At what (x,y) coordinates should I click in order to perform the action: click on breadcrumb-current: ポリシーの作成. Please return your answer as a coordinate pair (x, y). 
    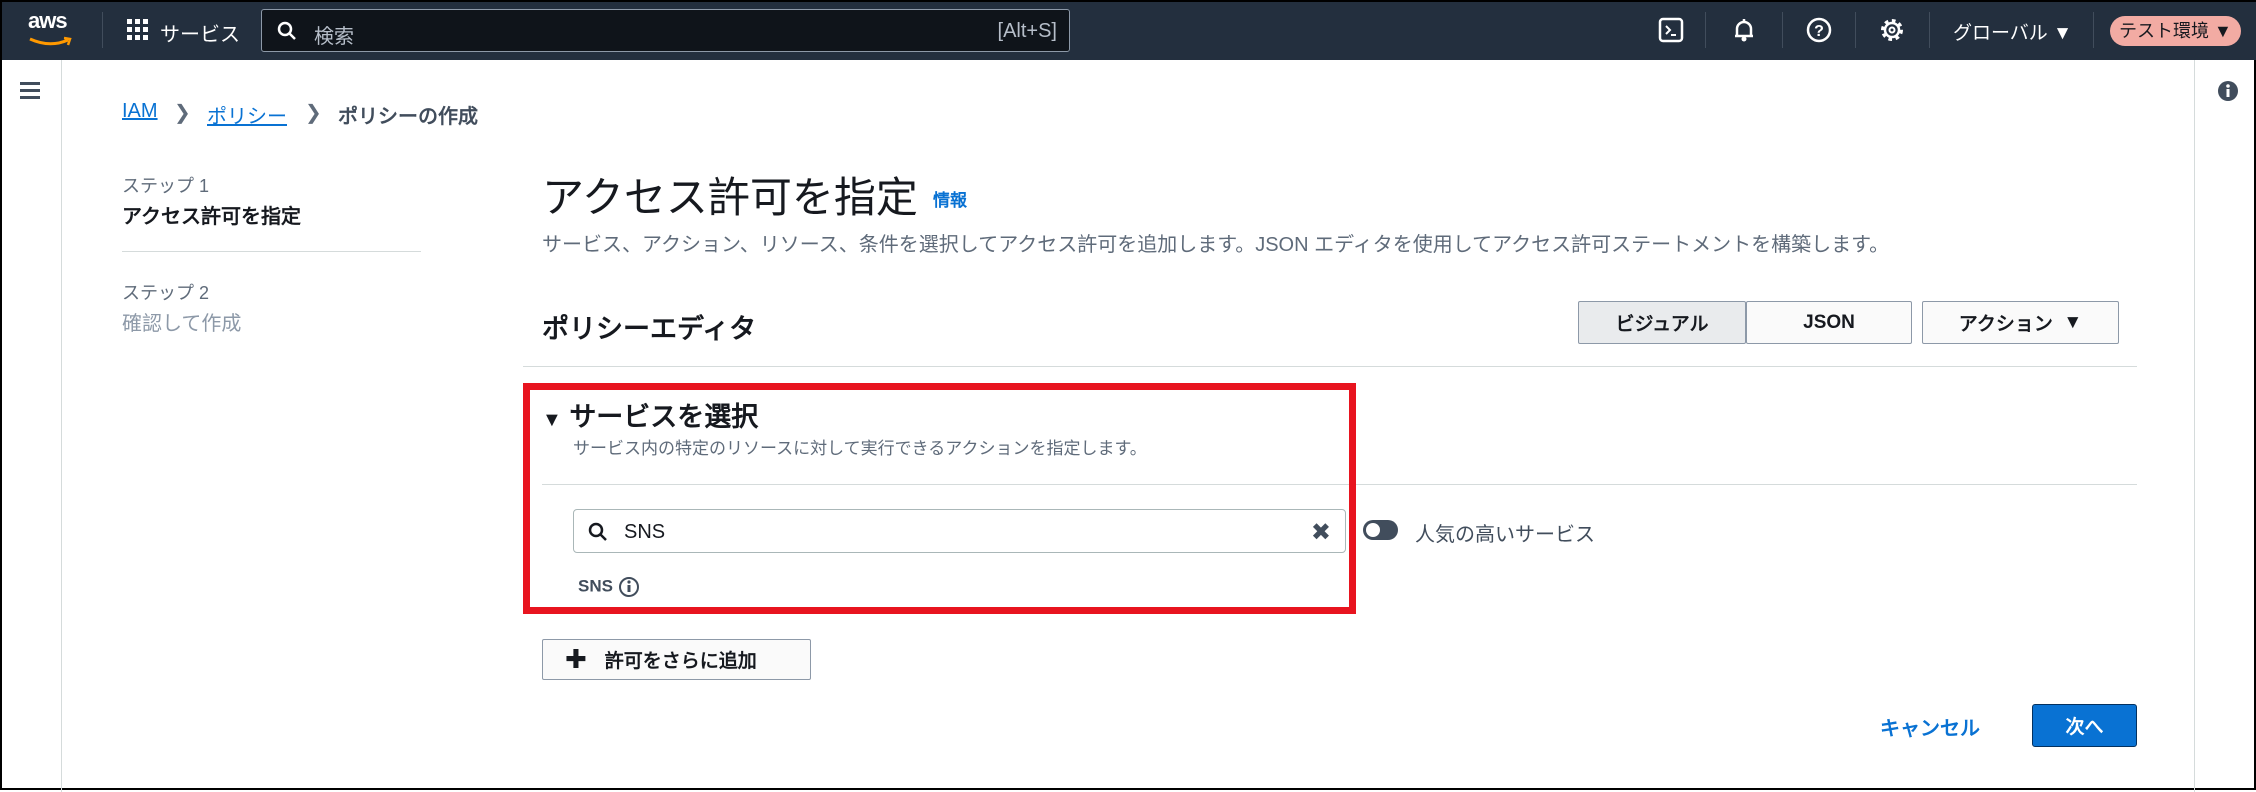
    Looking at the image, I should click on (408, 117).